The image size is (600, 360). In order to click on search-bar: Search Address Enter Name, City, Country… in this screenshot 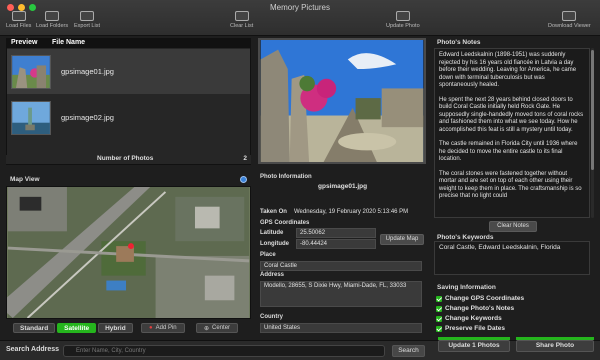, I will do `click(300, 350)`.